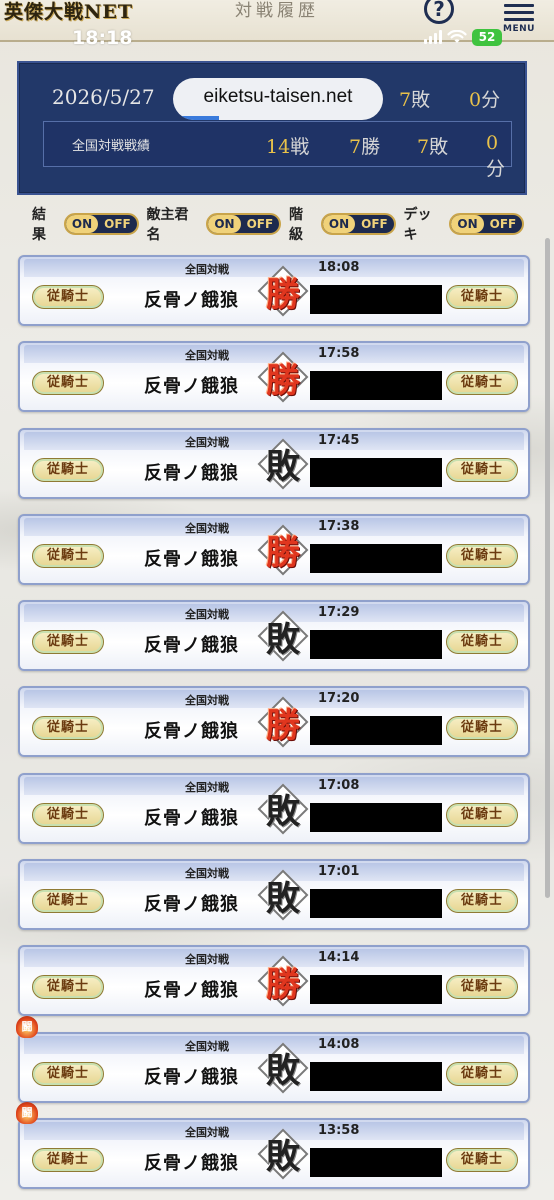 This screenshot has width=554, height=1200. I want to click on national-record-row: 全国対戦戦績 14戦 7勝 7敗 0分, so click(277, 150).